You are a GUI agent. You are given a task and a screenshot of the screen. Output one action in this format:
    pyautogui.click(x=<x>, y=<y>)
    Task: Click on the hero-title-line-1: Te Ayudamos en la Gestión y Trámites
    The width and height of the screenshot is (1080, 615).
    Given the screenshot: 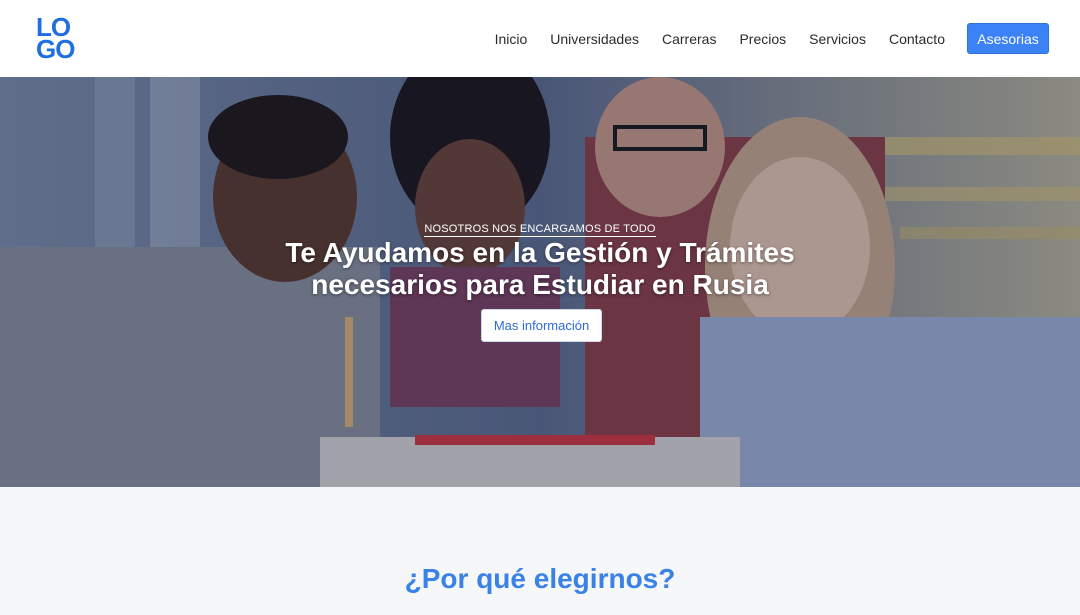 What is the action you would take?
    pyautogui.click(x=540, y=252)
    